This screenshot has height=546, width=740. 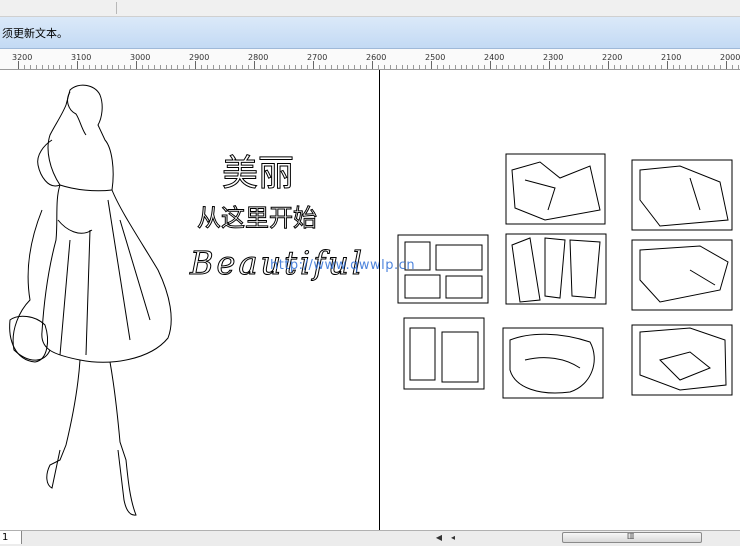 I want to click on ruler-label: 2800, so click(x=258, y=57).